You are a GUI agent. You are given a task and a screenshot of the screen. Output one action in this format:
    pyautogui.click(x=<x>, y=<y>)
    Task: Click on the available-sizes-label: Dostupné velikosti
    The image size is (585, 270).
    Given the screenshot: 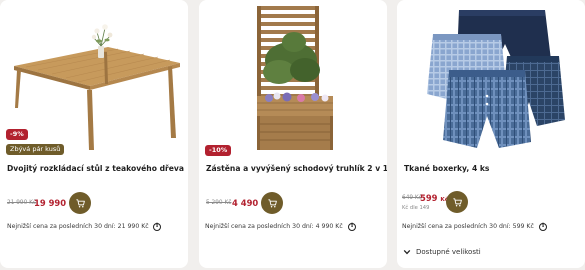 What is the action you would take?
    pyautogui.click(x=448, y=252)
    